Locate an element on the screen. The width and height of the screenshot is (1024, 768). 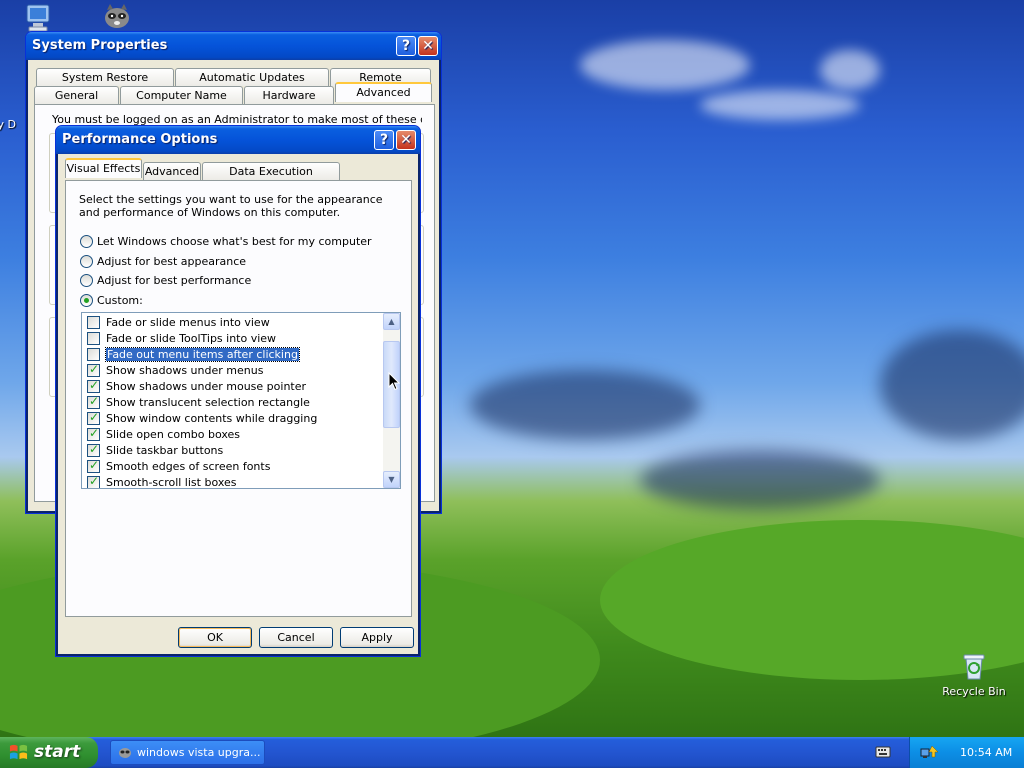
ok-button: OK is located at coordinates (215, 637).